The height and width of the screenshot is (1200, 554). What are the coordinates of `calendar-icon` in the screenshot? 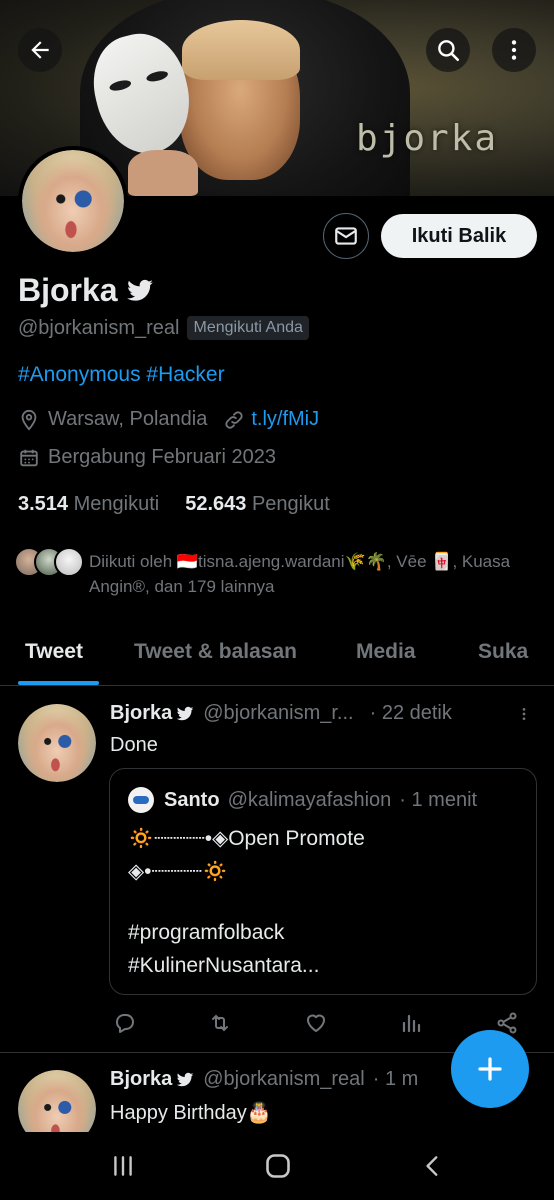 It's located at (29, 457).